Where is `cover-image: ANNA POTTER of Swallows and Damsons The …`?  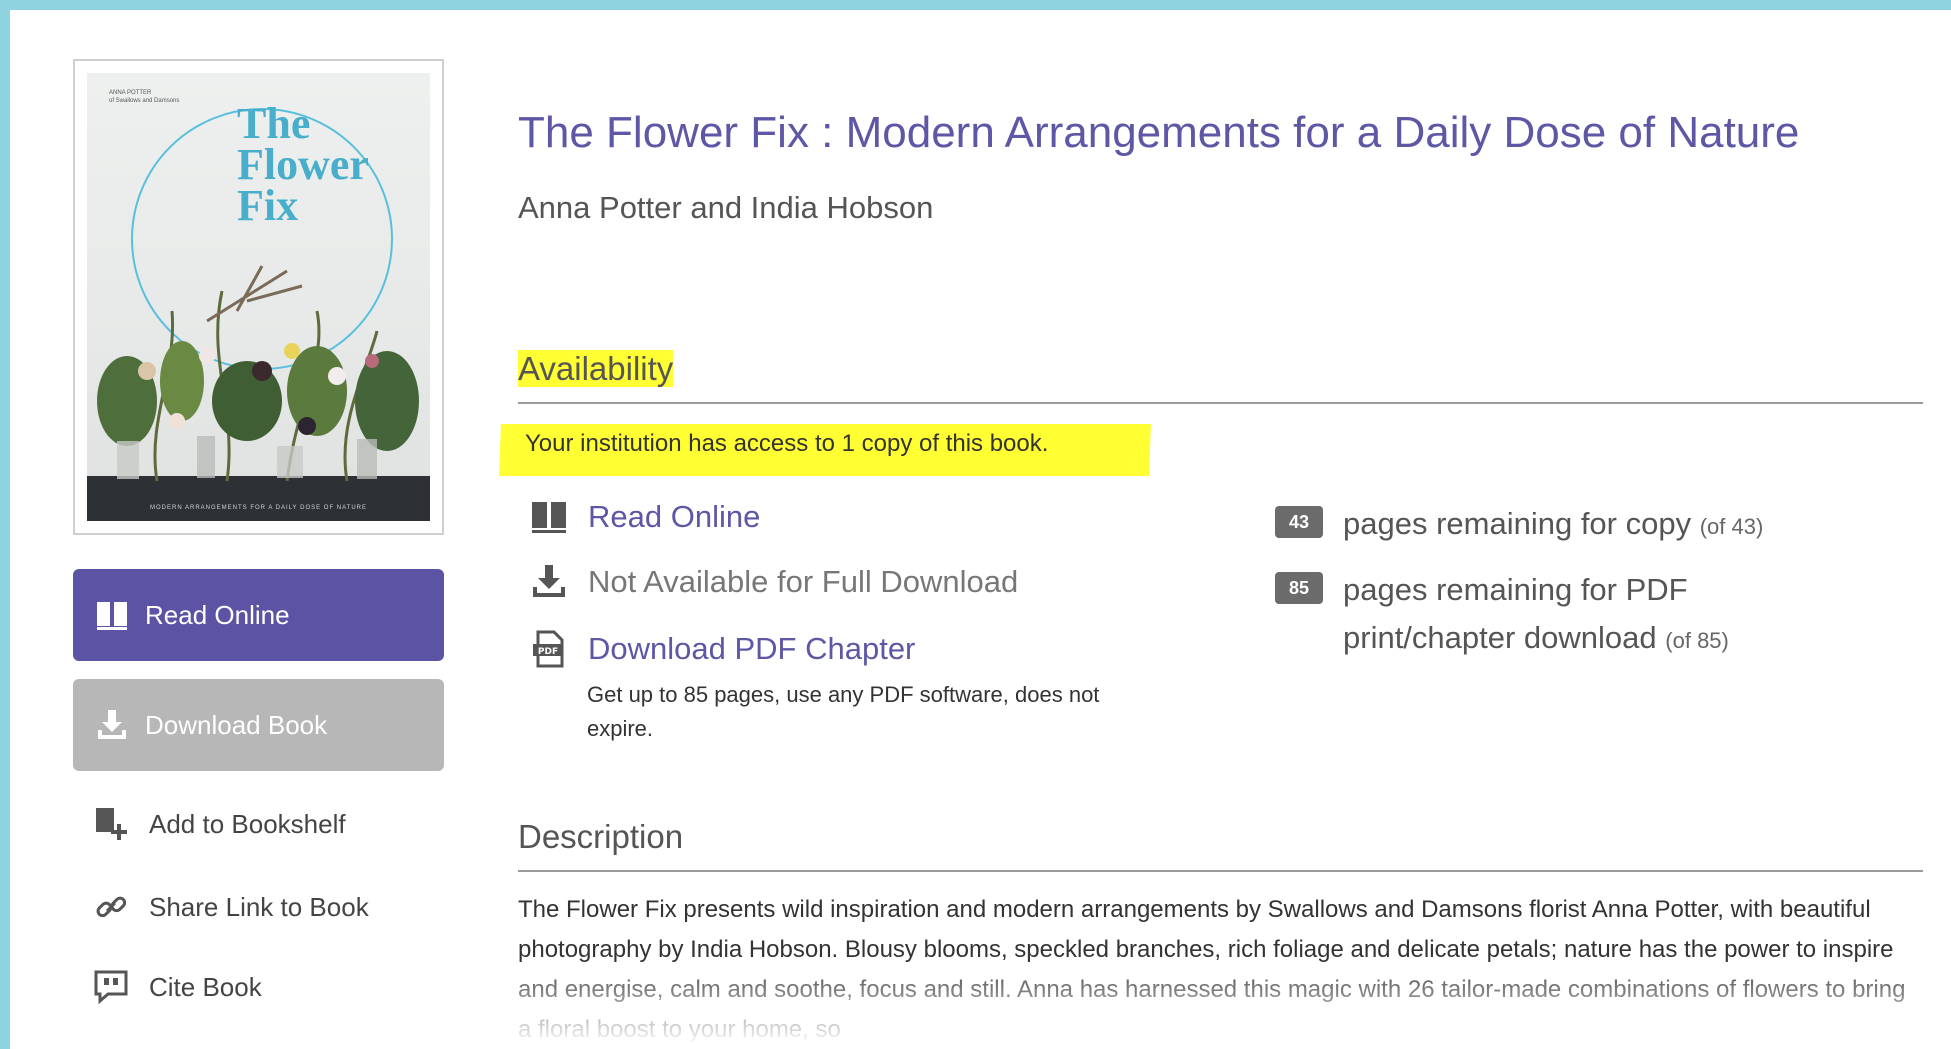
cover-image: ANNA POTTER of Swallows and Damsons The … is located at coordinates (258, 297).